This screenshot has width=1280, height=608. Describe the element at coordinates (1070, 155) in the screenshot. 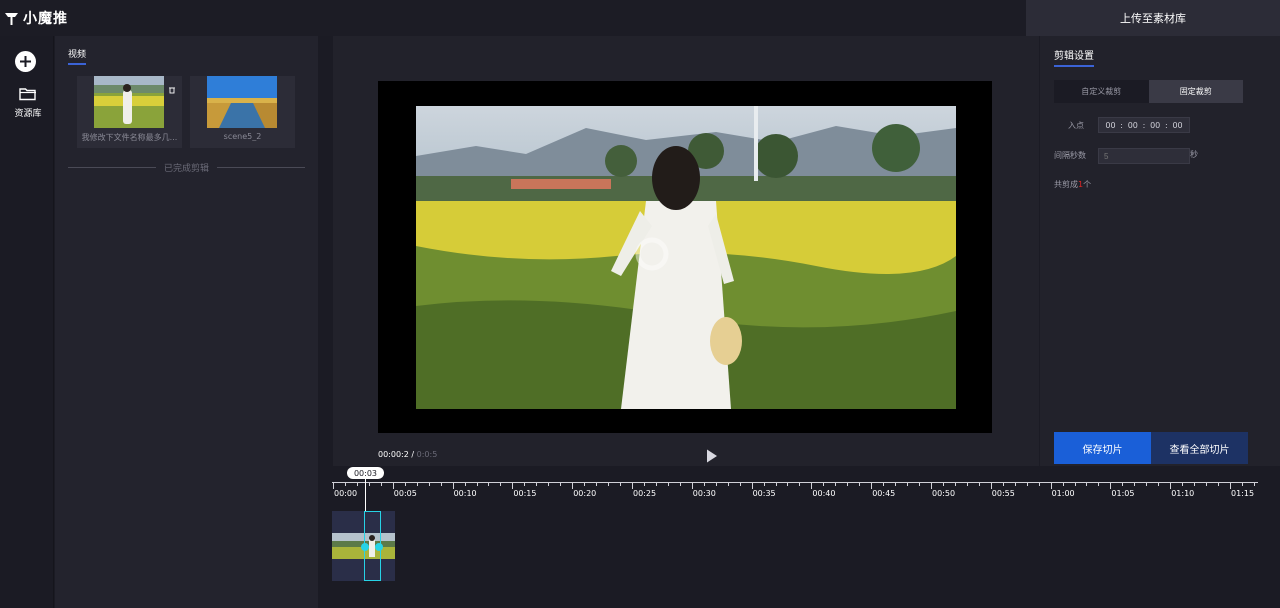

I see `interval-label: 间隔秒数` at that location.